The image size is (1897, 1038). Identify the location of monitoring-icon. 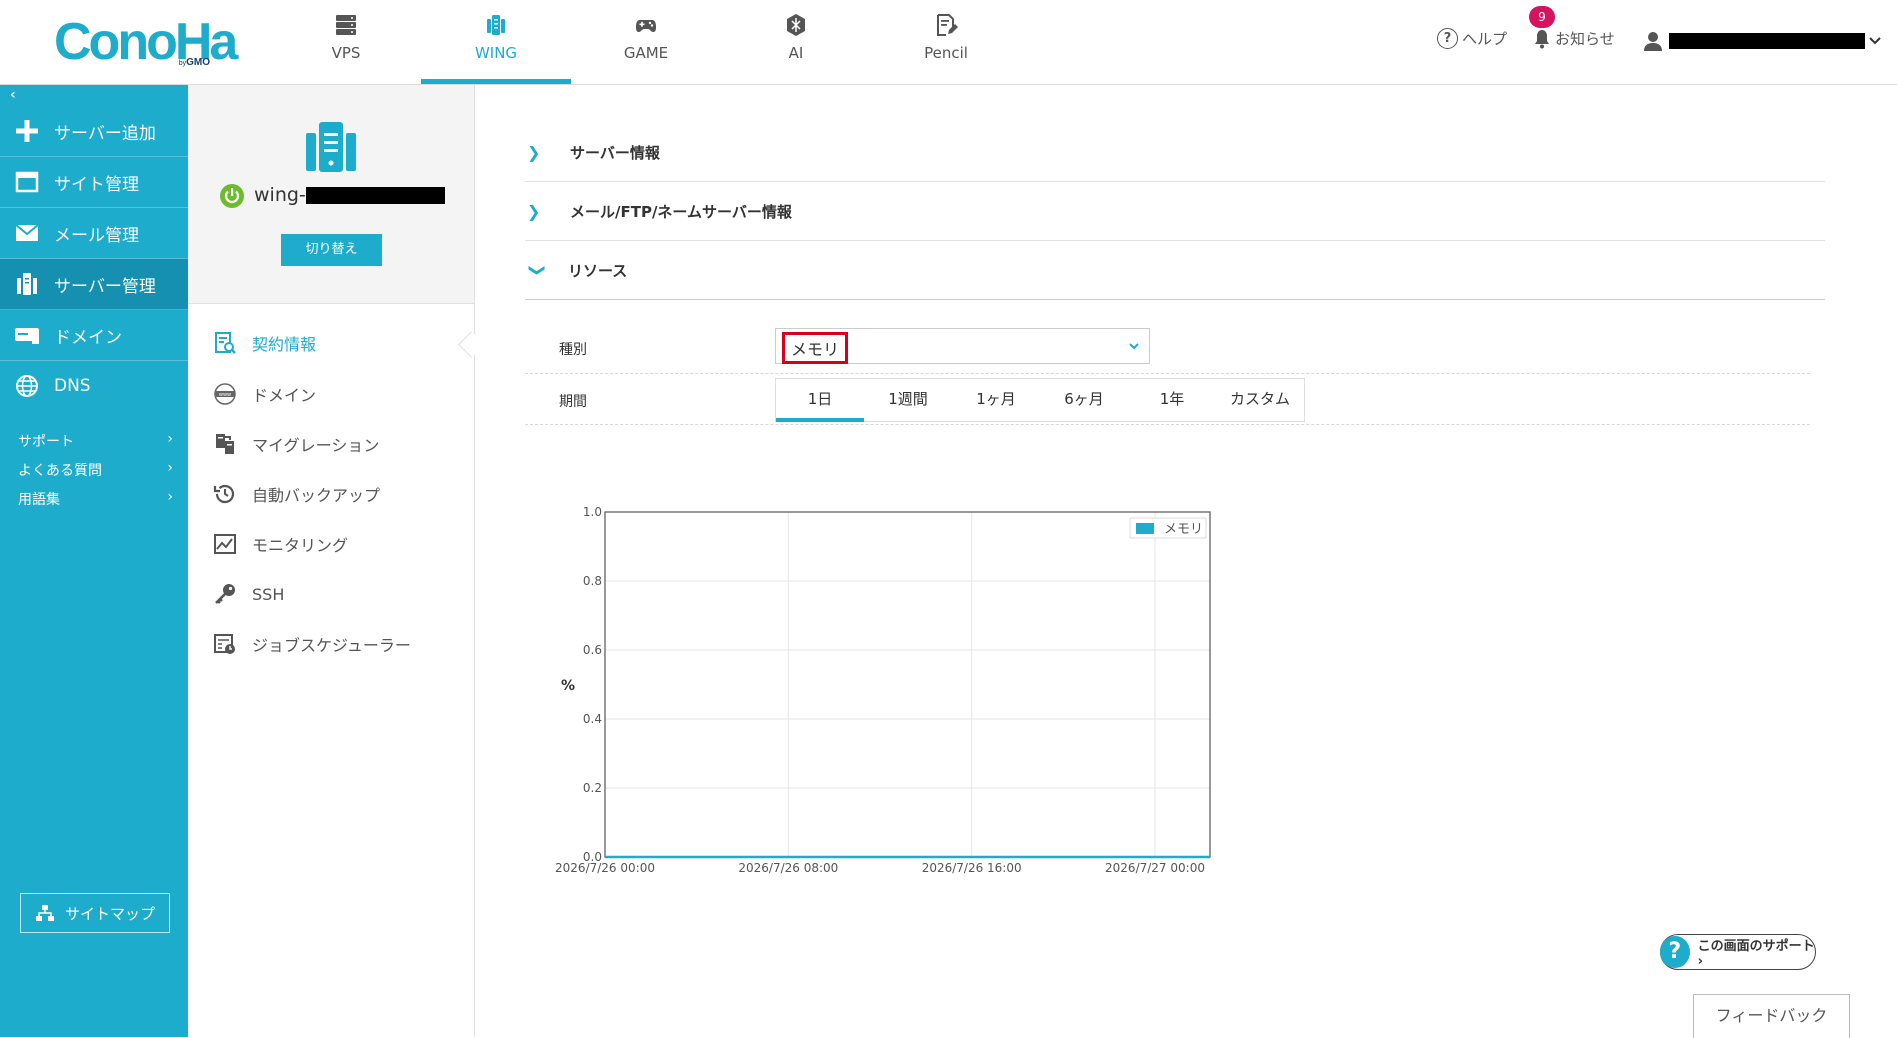
(225, 544).